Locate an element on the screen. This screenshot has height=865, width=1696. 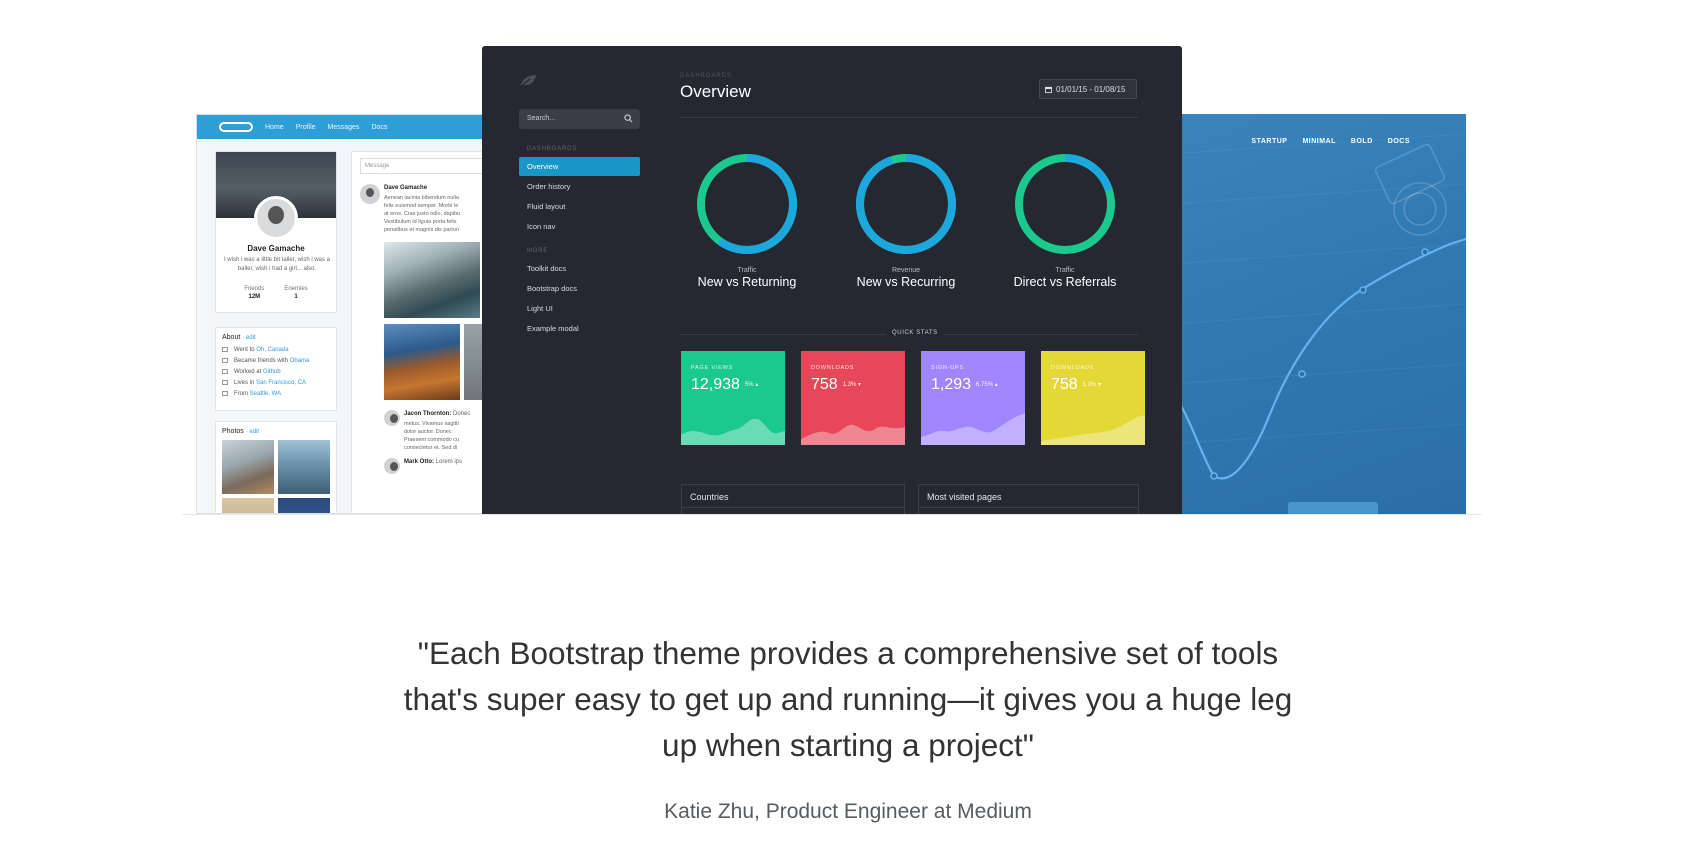
photos-title: Photos is located at coordinates (233, 431).